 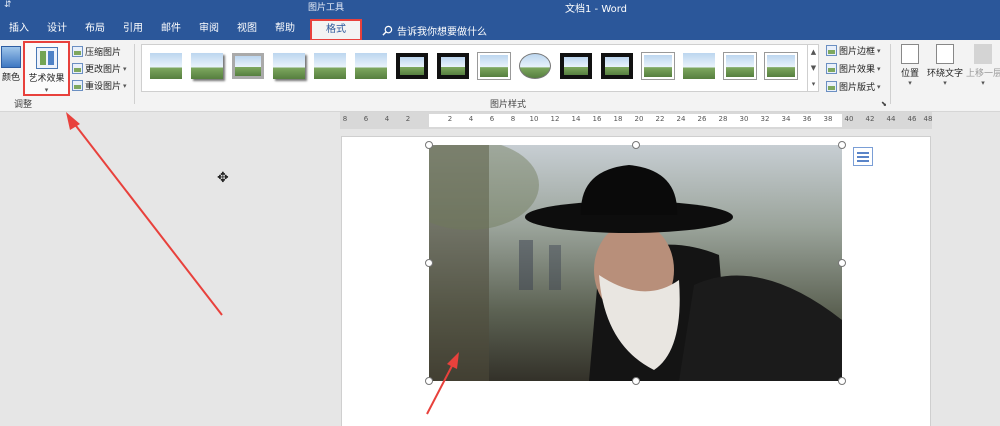 What do you see at coordinates (96, 51) in the screenshot?
I see `compress-pictures-button: 压缩图片` at bounding box center [96, 51].